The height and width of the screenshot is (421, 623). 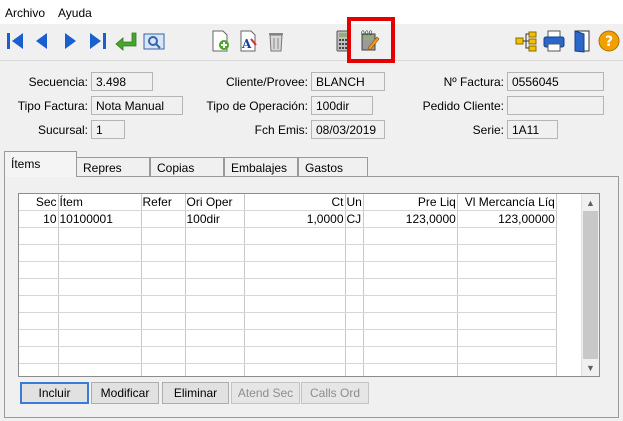 What do you see at coordinates (348, 81) in the screenshot?
I see `cliente-field: BLANCH` at bounding box center [348, 81].